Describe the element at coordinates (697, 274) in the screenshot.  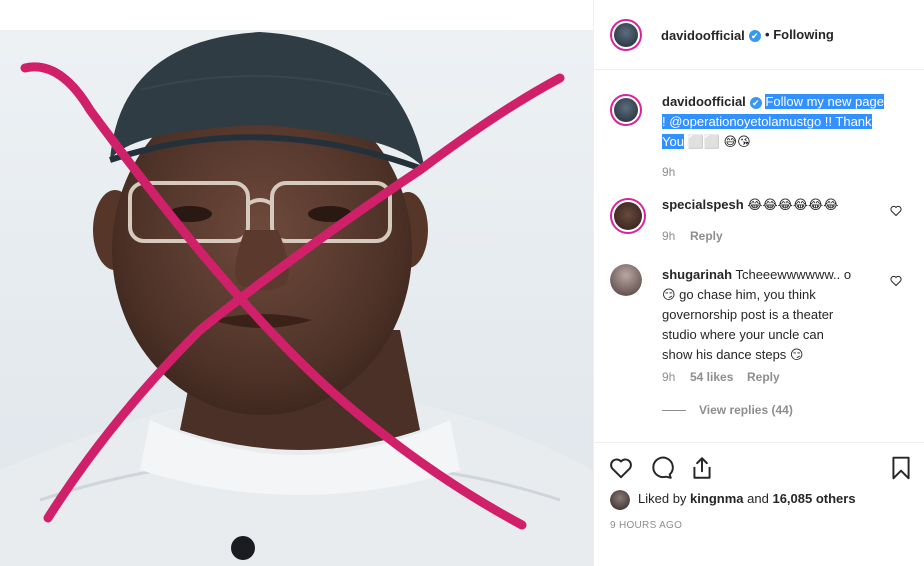
I see `comment-author: shugarinah` at that location.